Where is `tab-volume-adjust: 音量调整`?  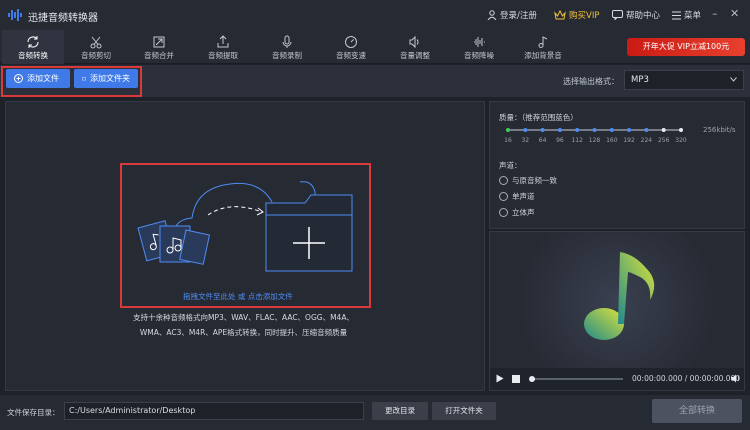 tab-volume-adjust: 音量调整 is located at coordinates (415, 47).